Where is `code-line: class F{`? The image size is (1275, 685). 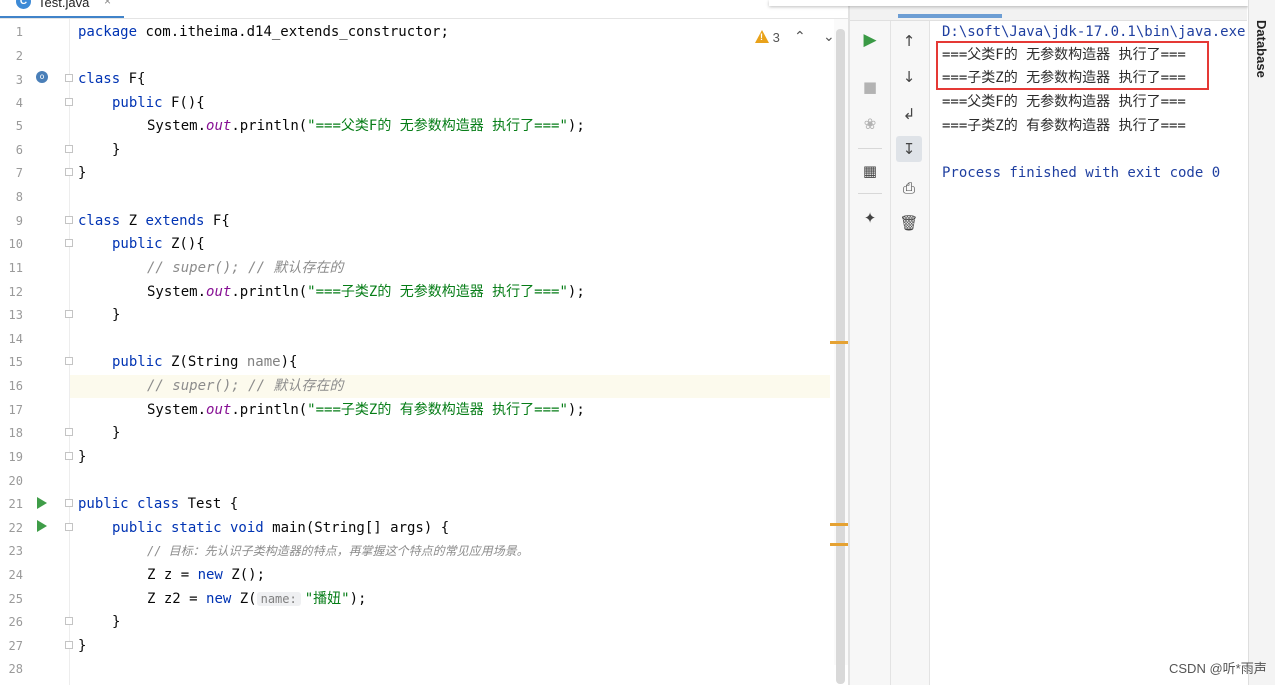 code-line: class F{ is located at coordinates (111, 79).